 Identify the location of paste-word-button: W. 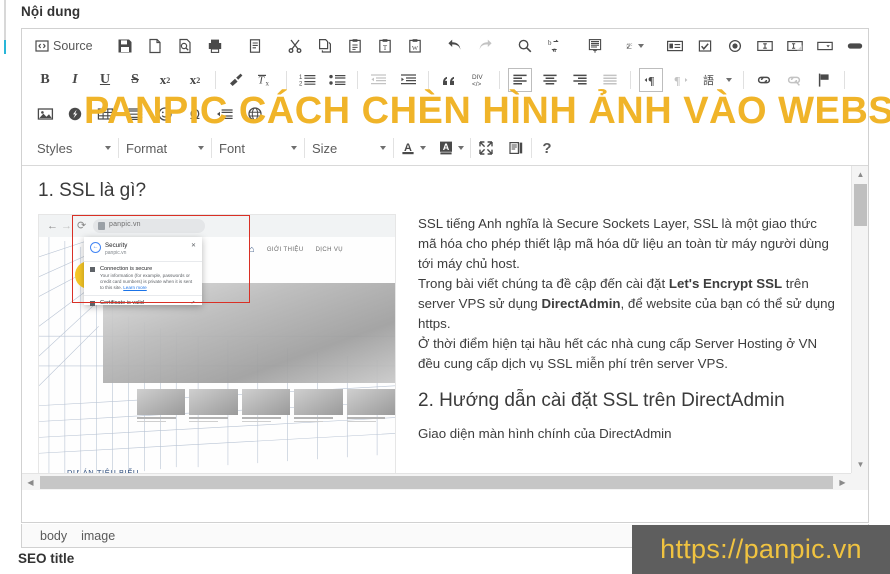
(415, 46).